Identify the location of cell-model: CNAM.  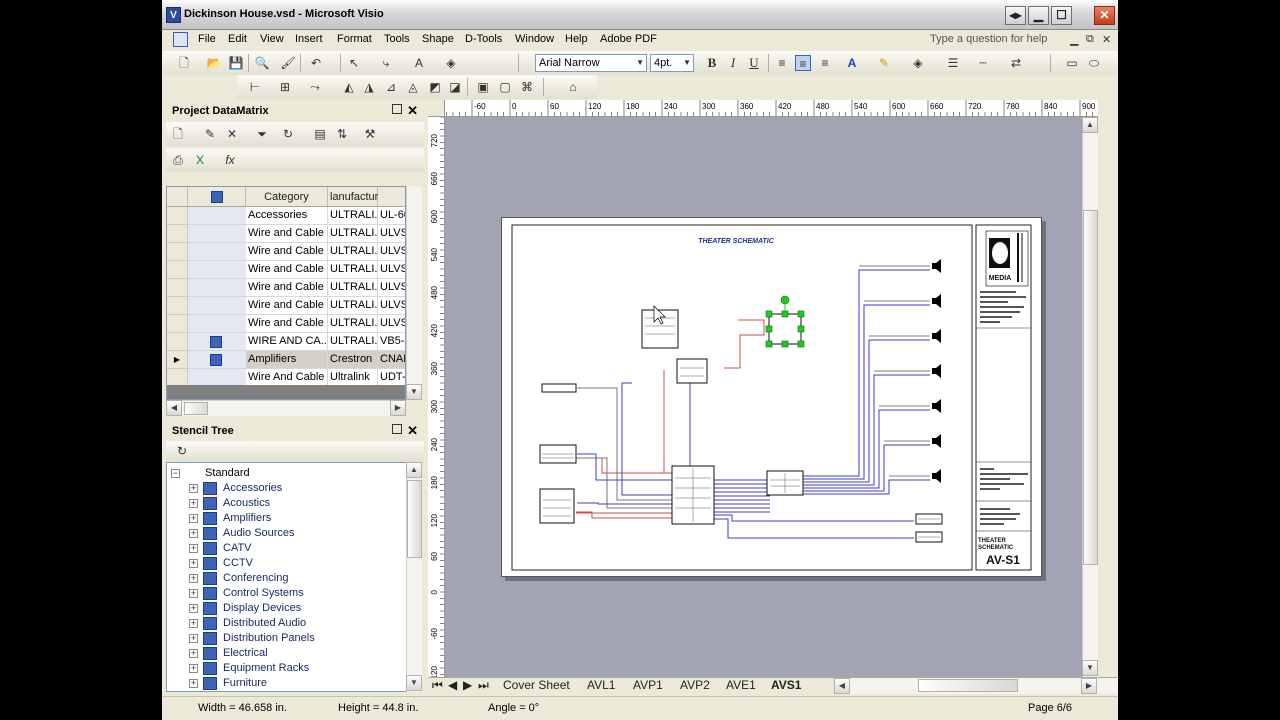
(391, 360).